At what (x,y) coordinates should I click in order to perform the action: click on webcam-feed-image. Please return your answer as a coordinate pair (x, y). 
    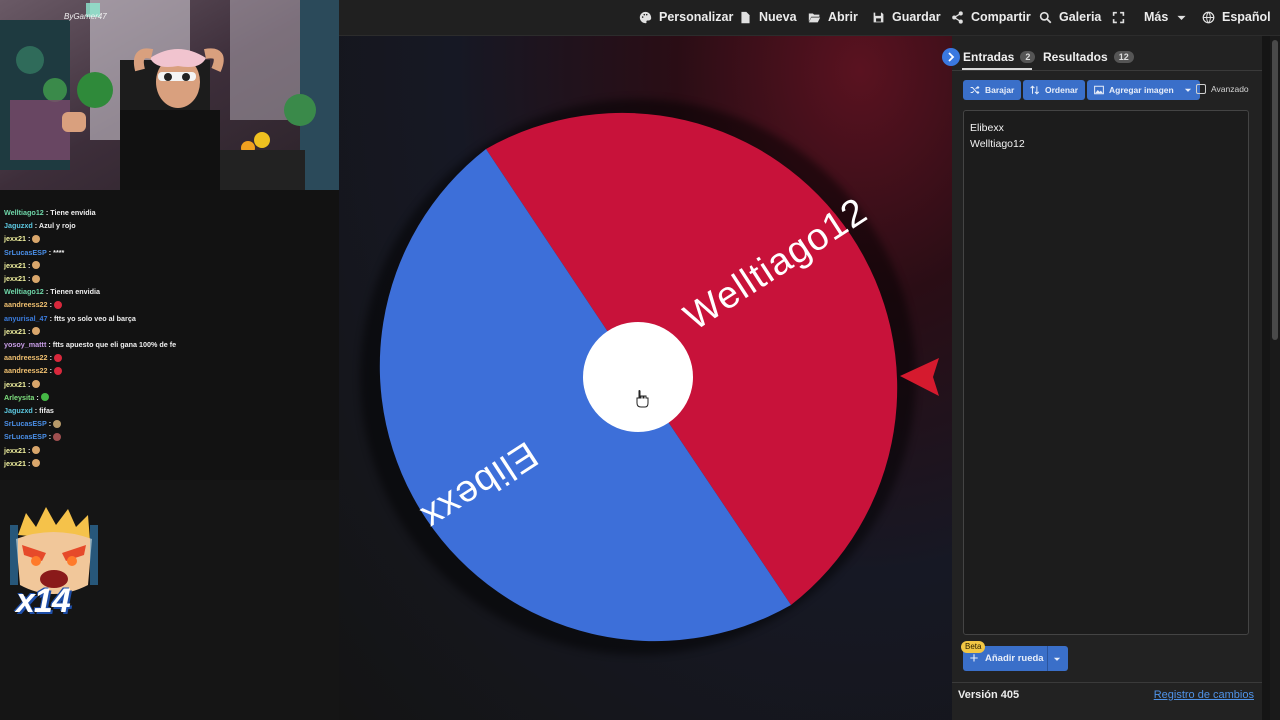
    Looking at the image, I should click on (169, 95).